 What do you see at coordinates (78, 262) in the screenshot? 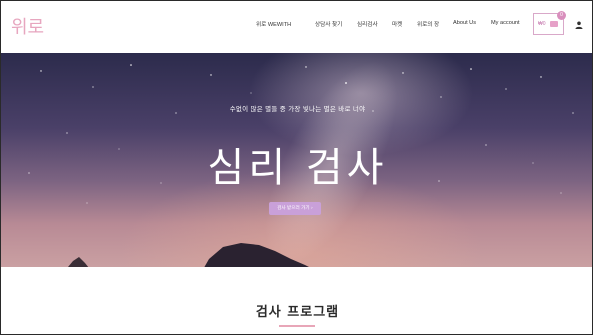
I see `small-rock-silhouette` at bounding box center [78, 262].